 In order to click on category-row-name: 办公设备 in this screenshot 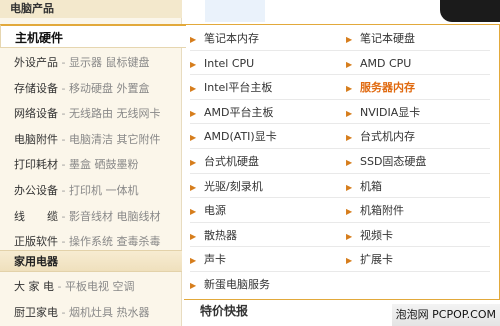, I will do `click(36, 190)`.